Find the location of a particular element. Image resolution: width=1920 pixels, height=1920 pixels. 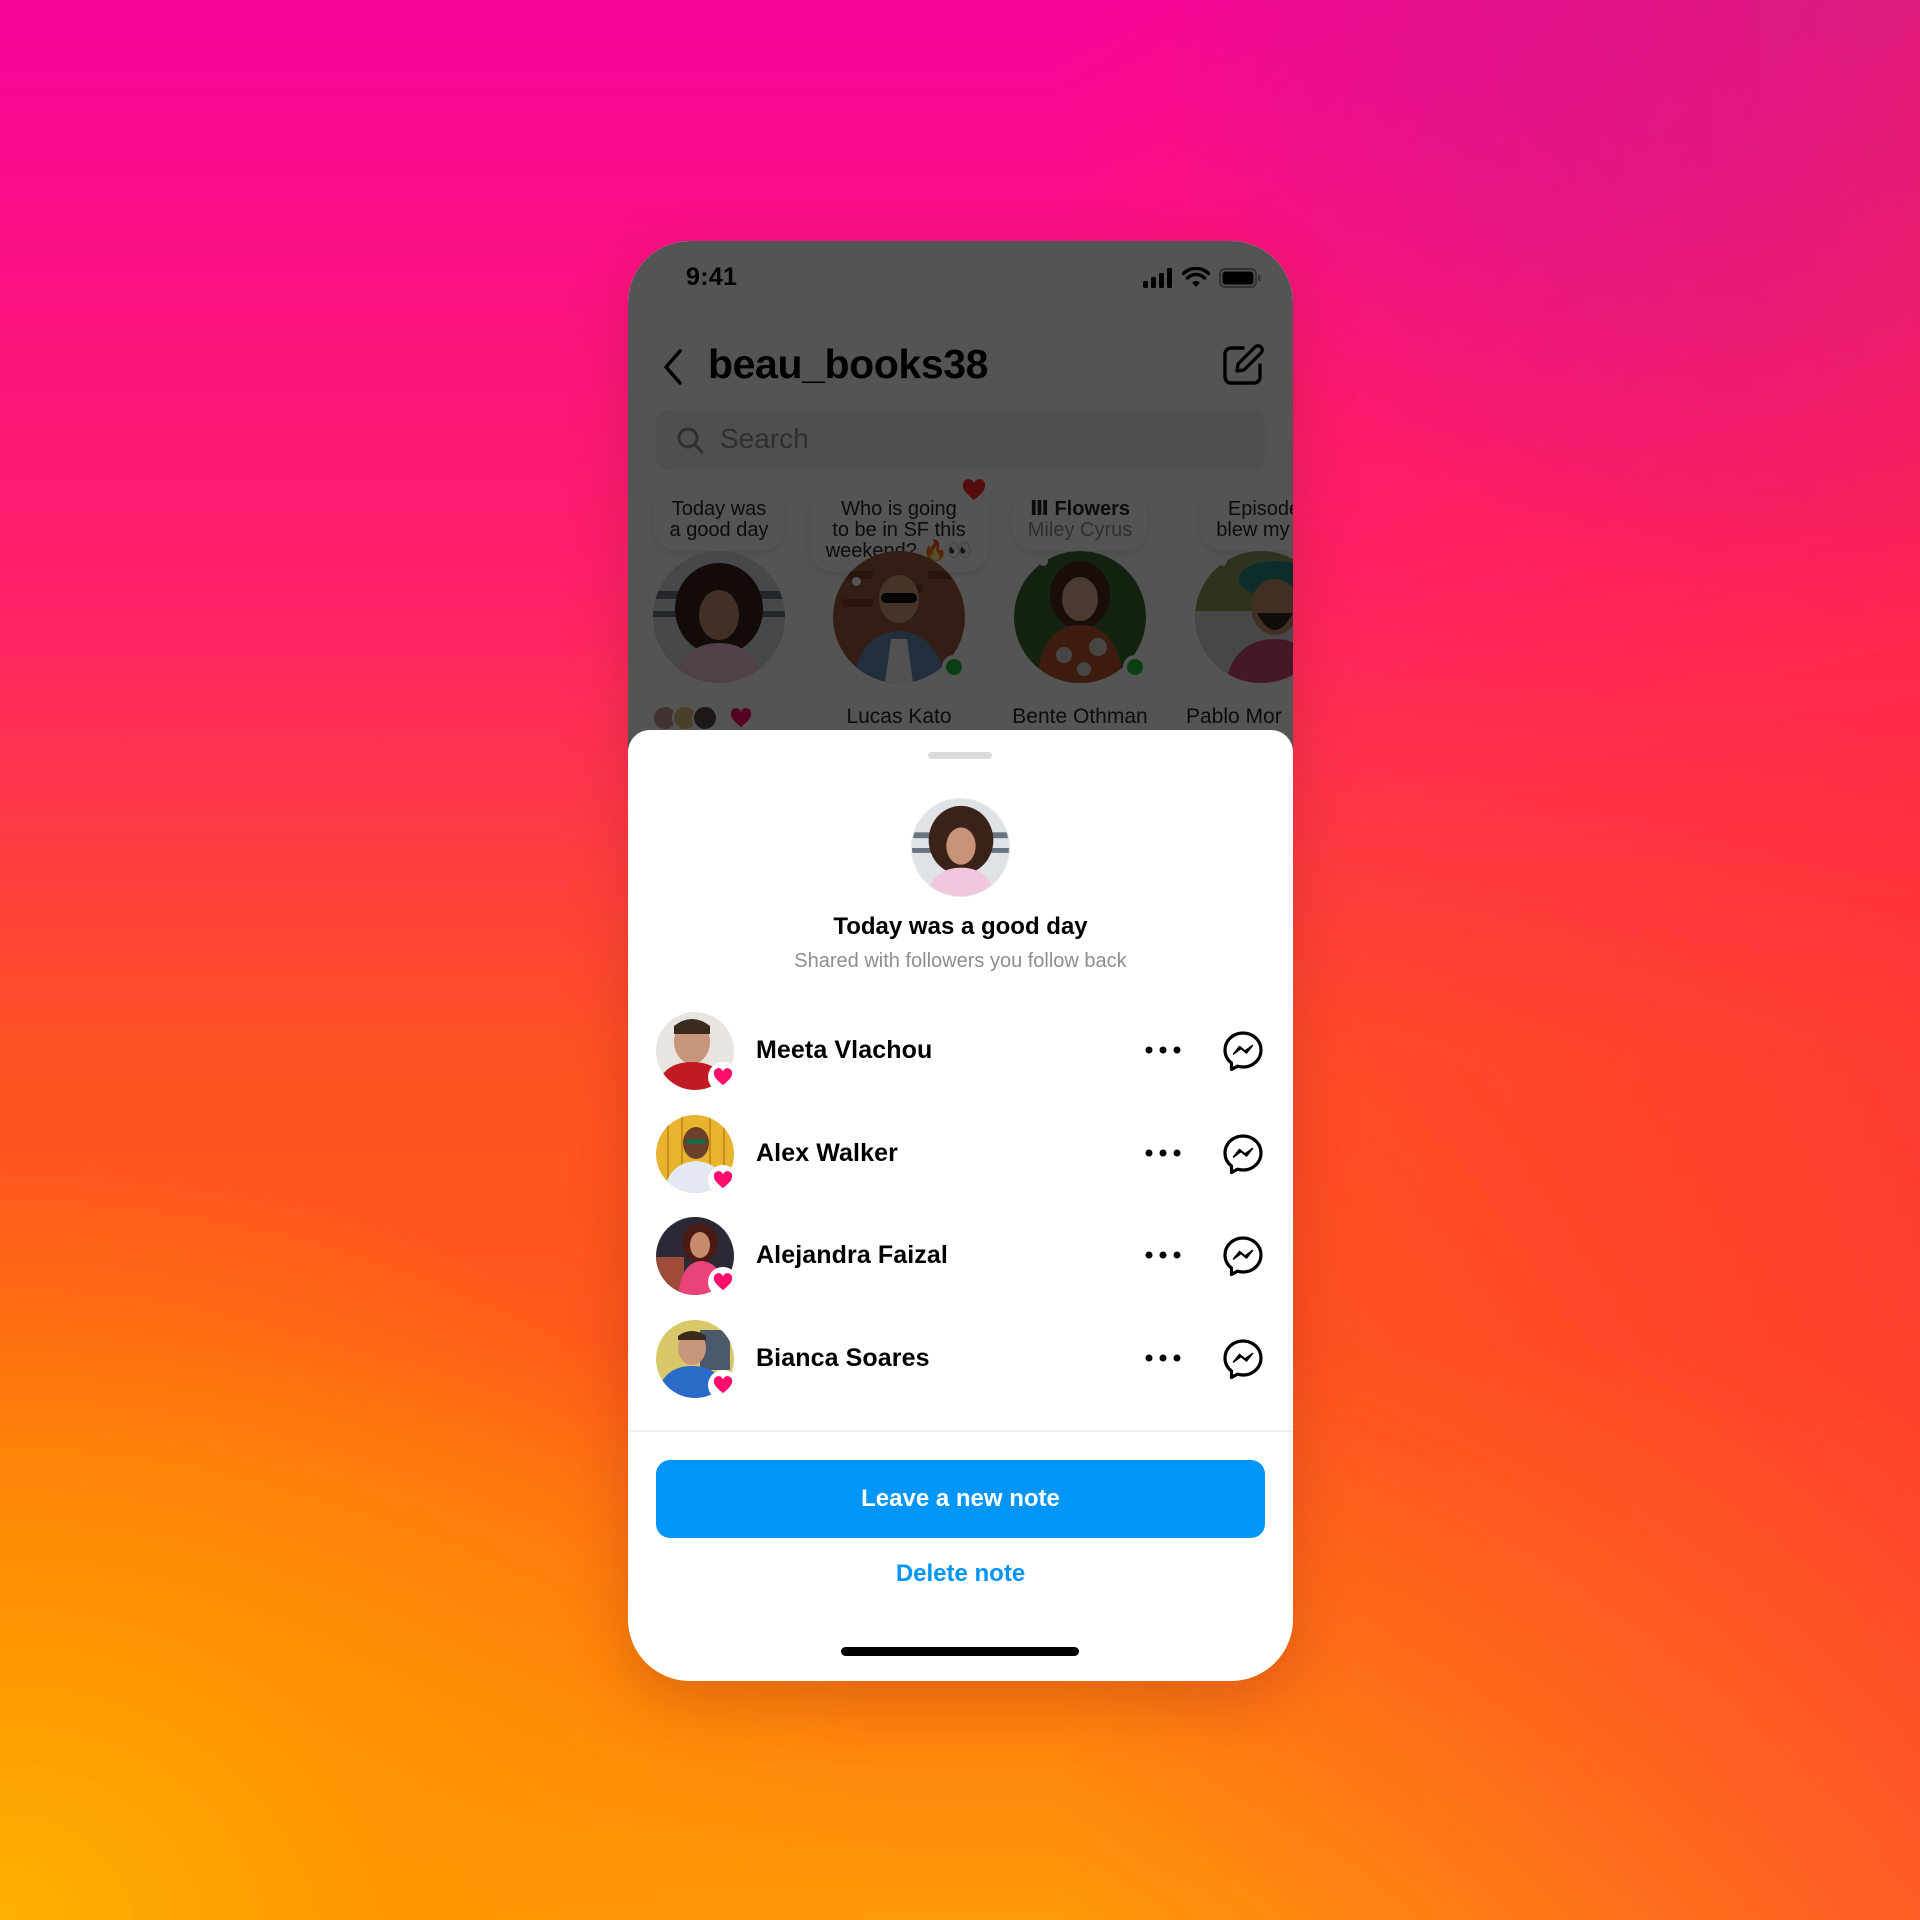

delete-note-button: Delete note is located at coordinates (960, 1574).